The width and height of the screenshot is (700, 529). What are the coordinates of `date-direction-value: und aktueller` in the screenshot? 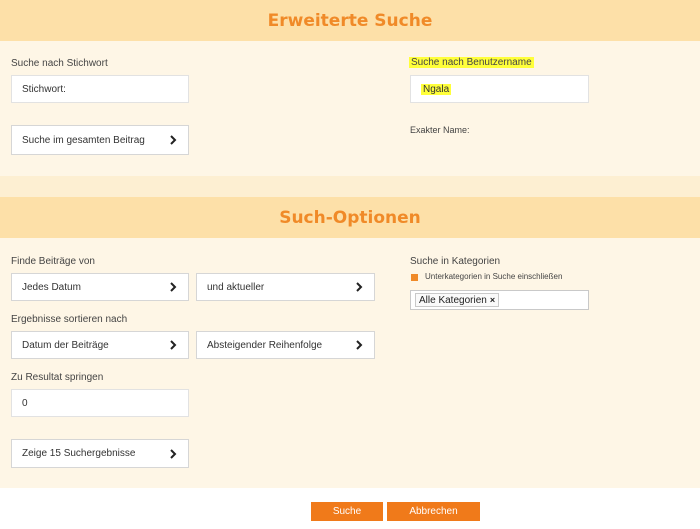 It's located at (236, 287).